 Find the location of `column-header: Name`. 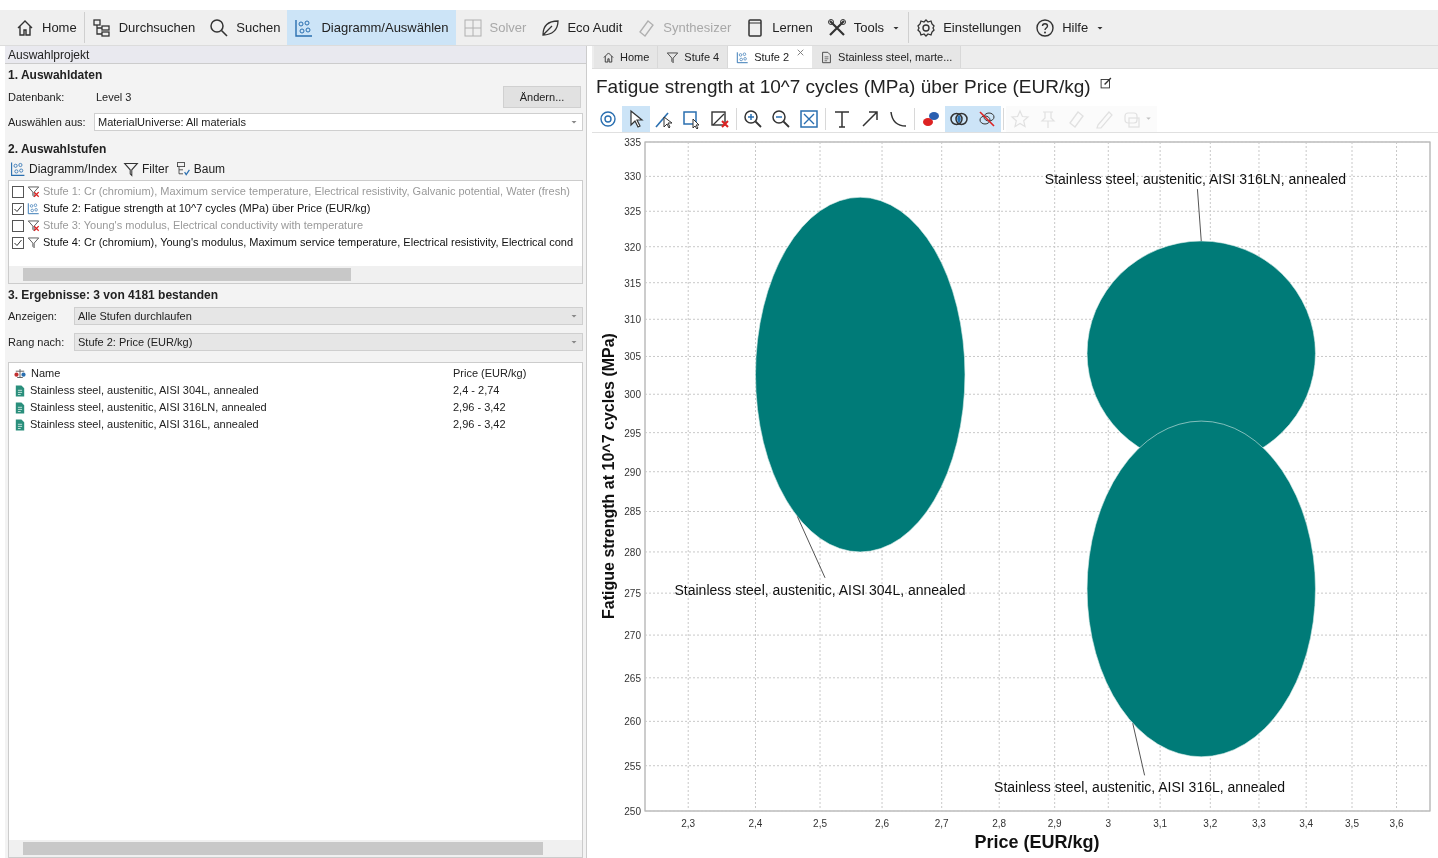

column-header: Name is located at coordinates (46, 373).